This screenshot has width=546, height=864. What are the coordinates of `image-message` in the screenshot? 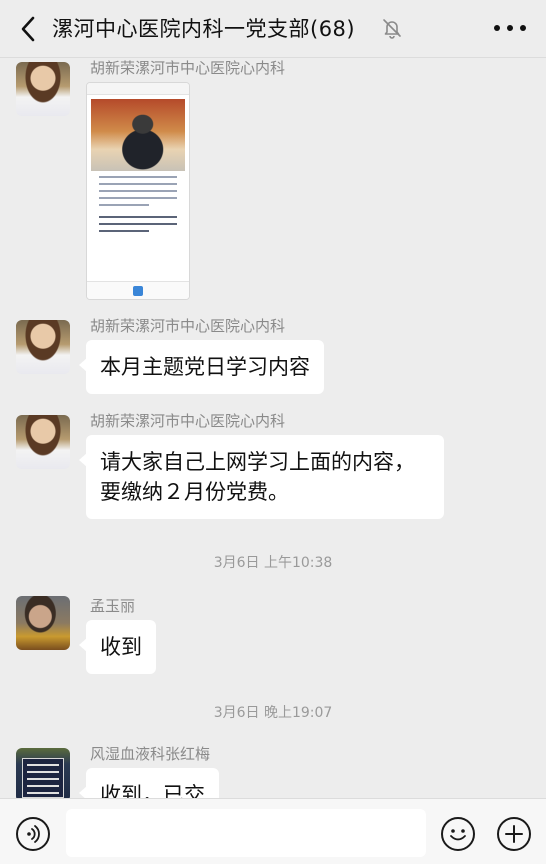 It's located at (138, 191).